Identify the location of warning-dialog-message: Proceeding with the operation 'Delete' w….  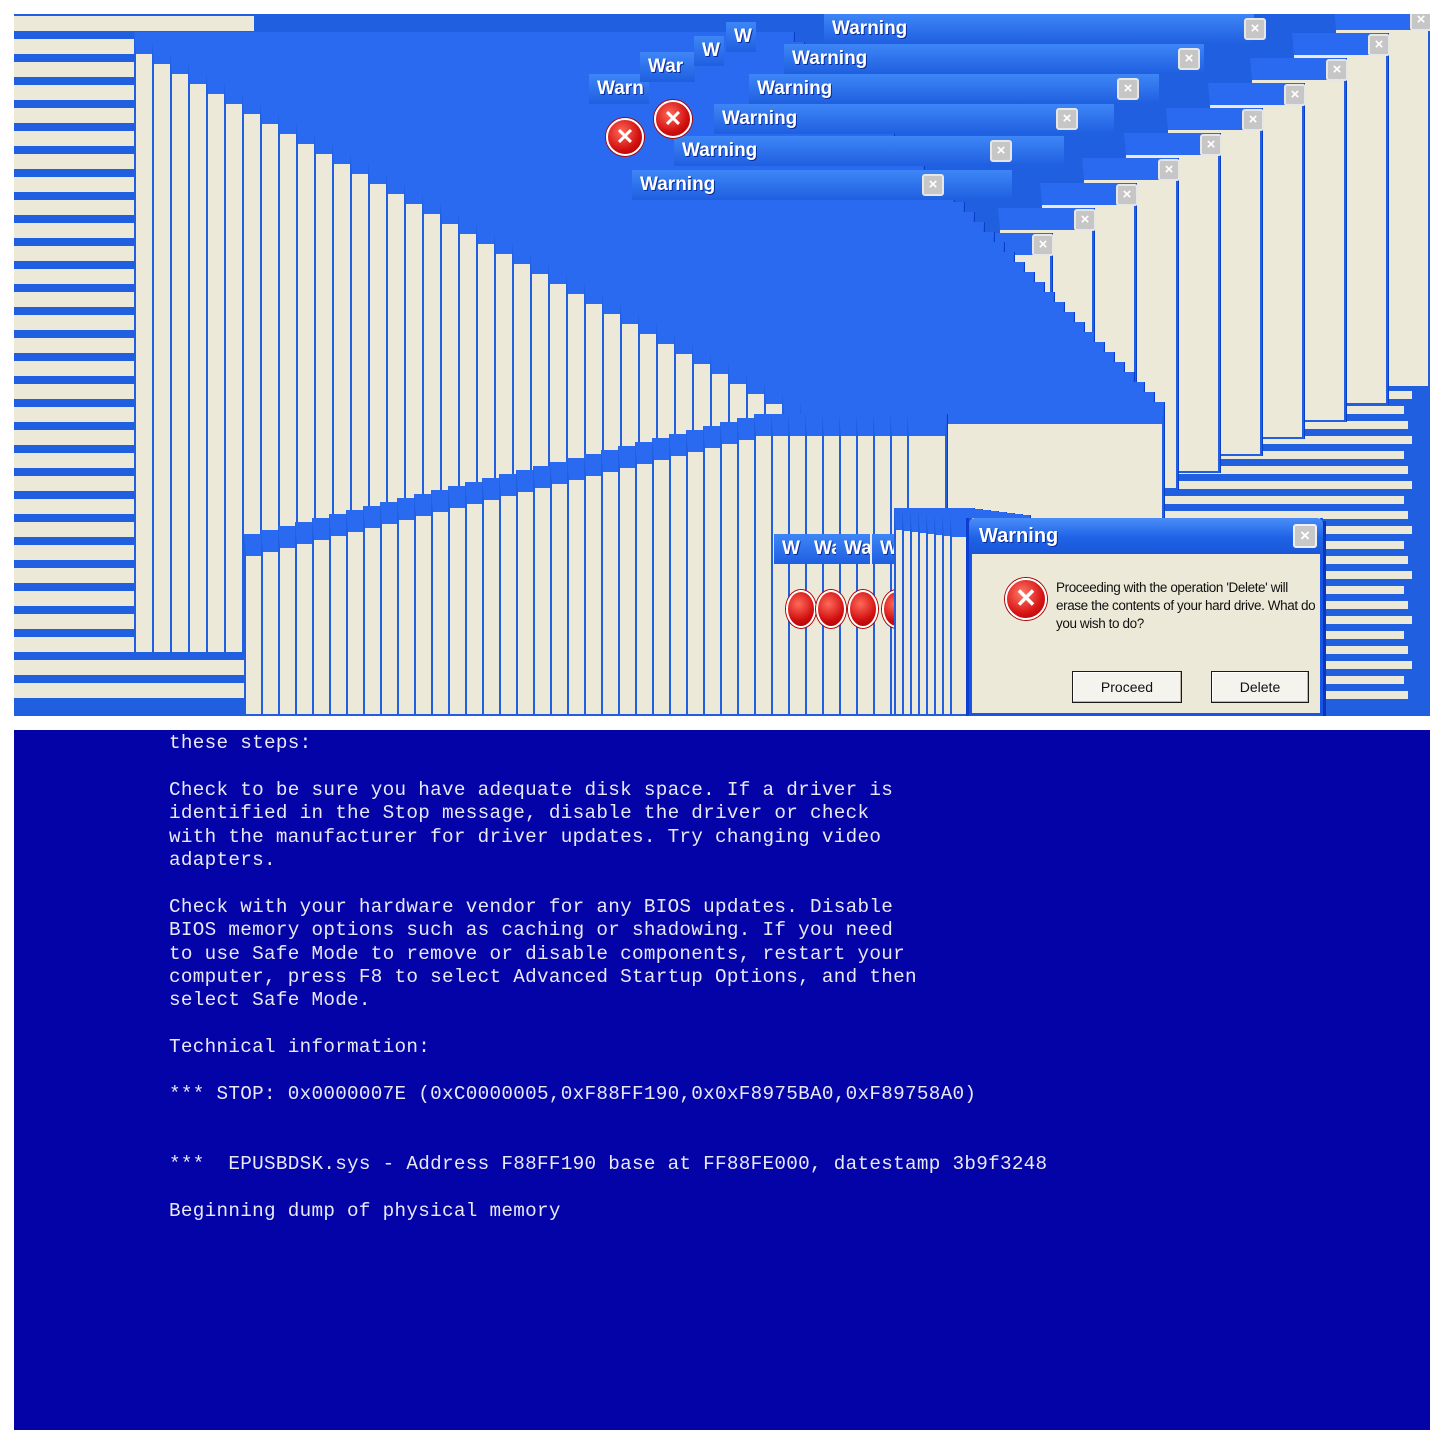
(1186, 605).